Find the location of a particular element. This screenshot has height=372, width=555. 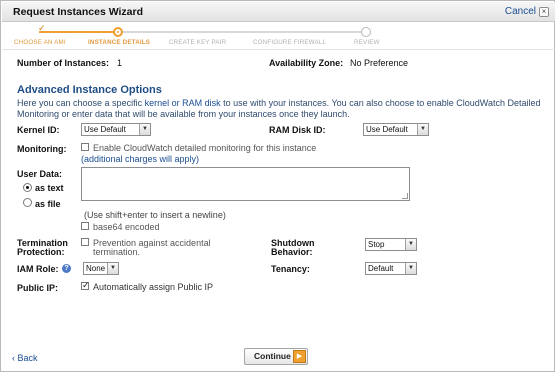

wizard-title: Request Instances Wizard is located at coordinates (78, 12).